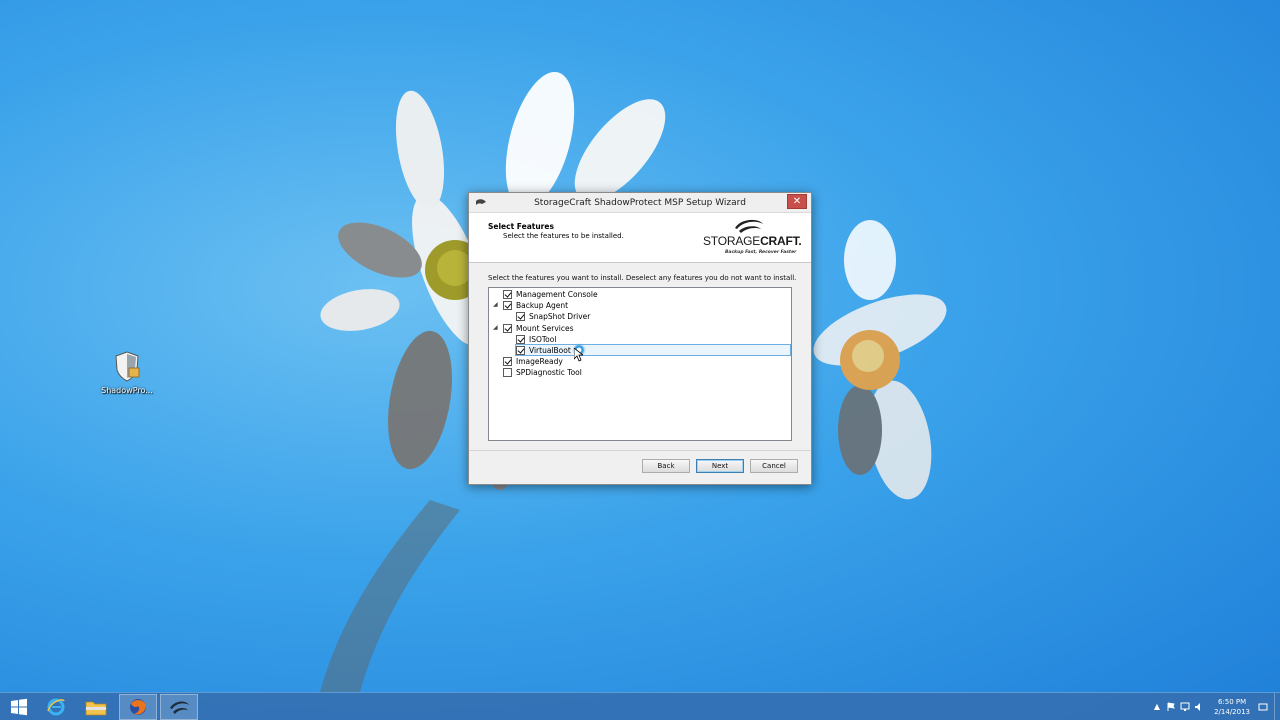 The width and height of the screenshot is (1280, 720). I want to click on taskbar: ▲ 6:50 PM 2/14/2013, so click(640, 706).